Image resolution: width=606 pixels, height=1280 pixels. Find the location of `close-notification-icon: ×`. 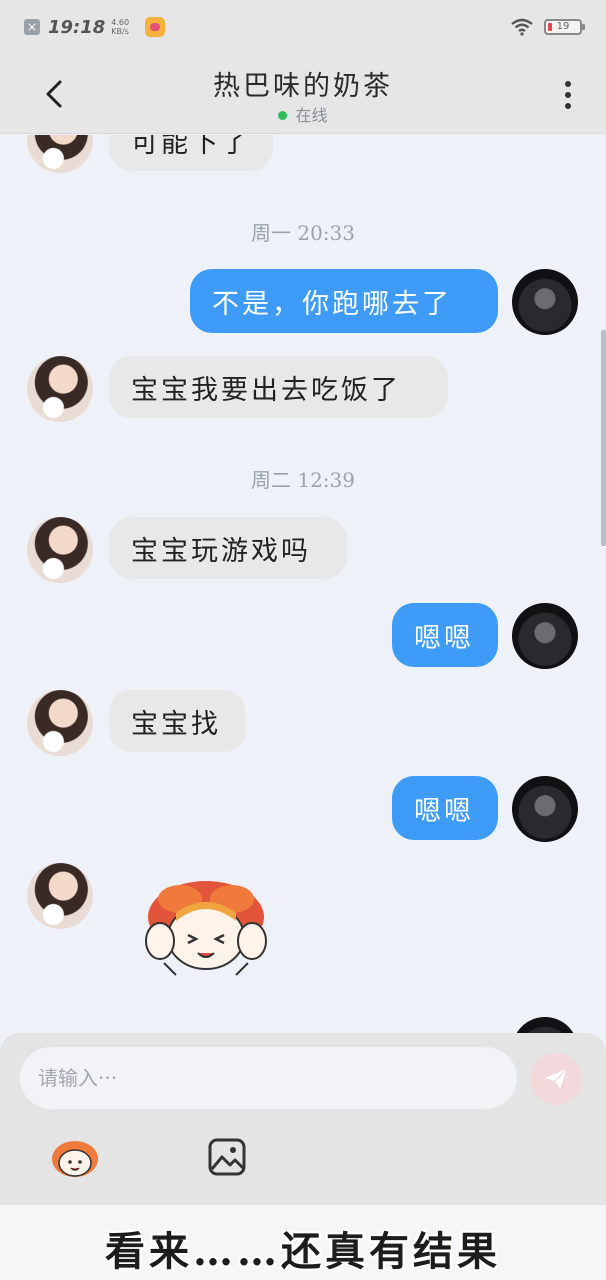

close-notification-icon: × is located at coordinates (32, 27).